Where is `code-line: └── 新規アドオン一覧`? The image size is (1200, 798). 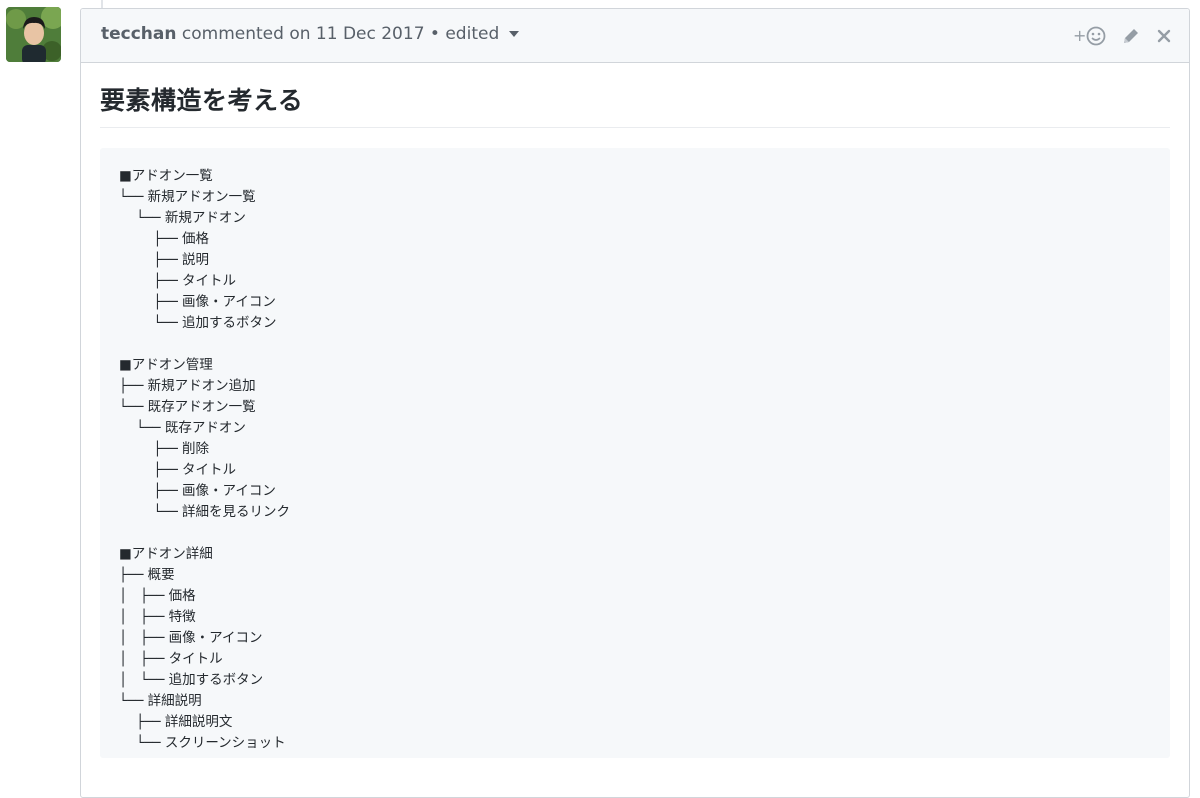 code-line: └── 新規アドオン一覧 is located at coordinates (187, 197).